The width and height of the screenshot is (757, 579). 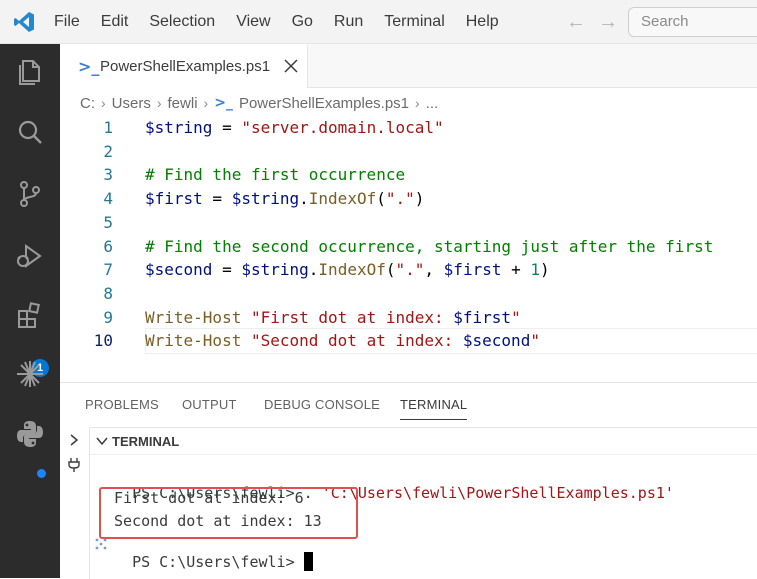 What do you see at coordinates (408, 152) in the screenshot?
I see `code-line: 2` at bounding box center [408, 152].